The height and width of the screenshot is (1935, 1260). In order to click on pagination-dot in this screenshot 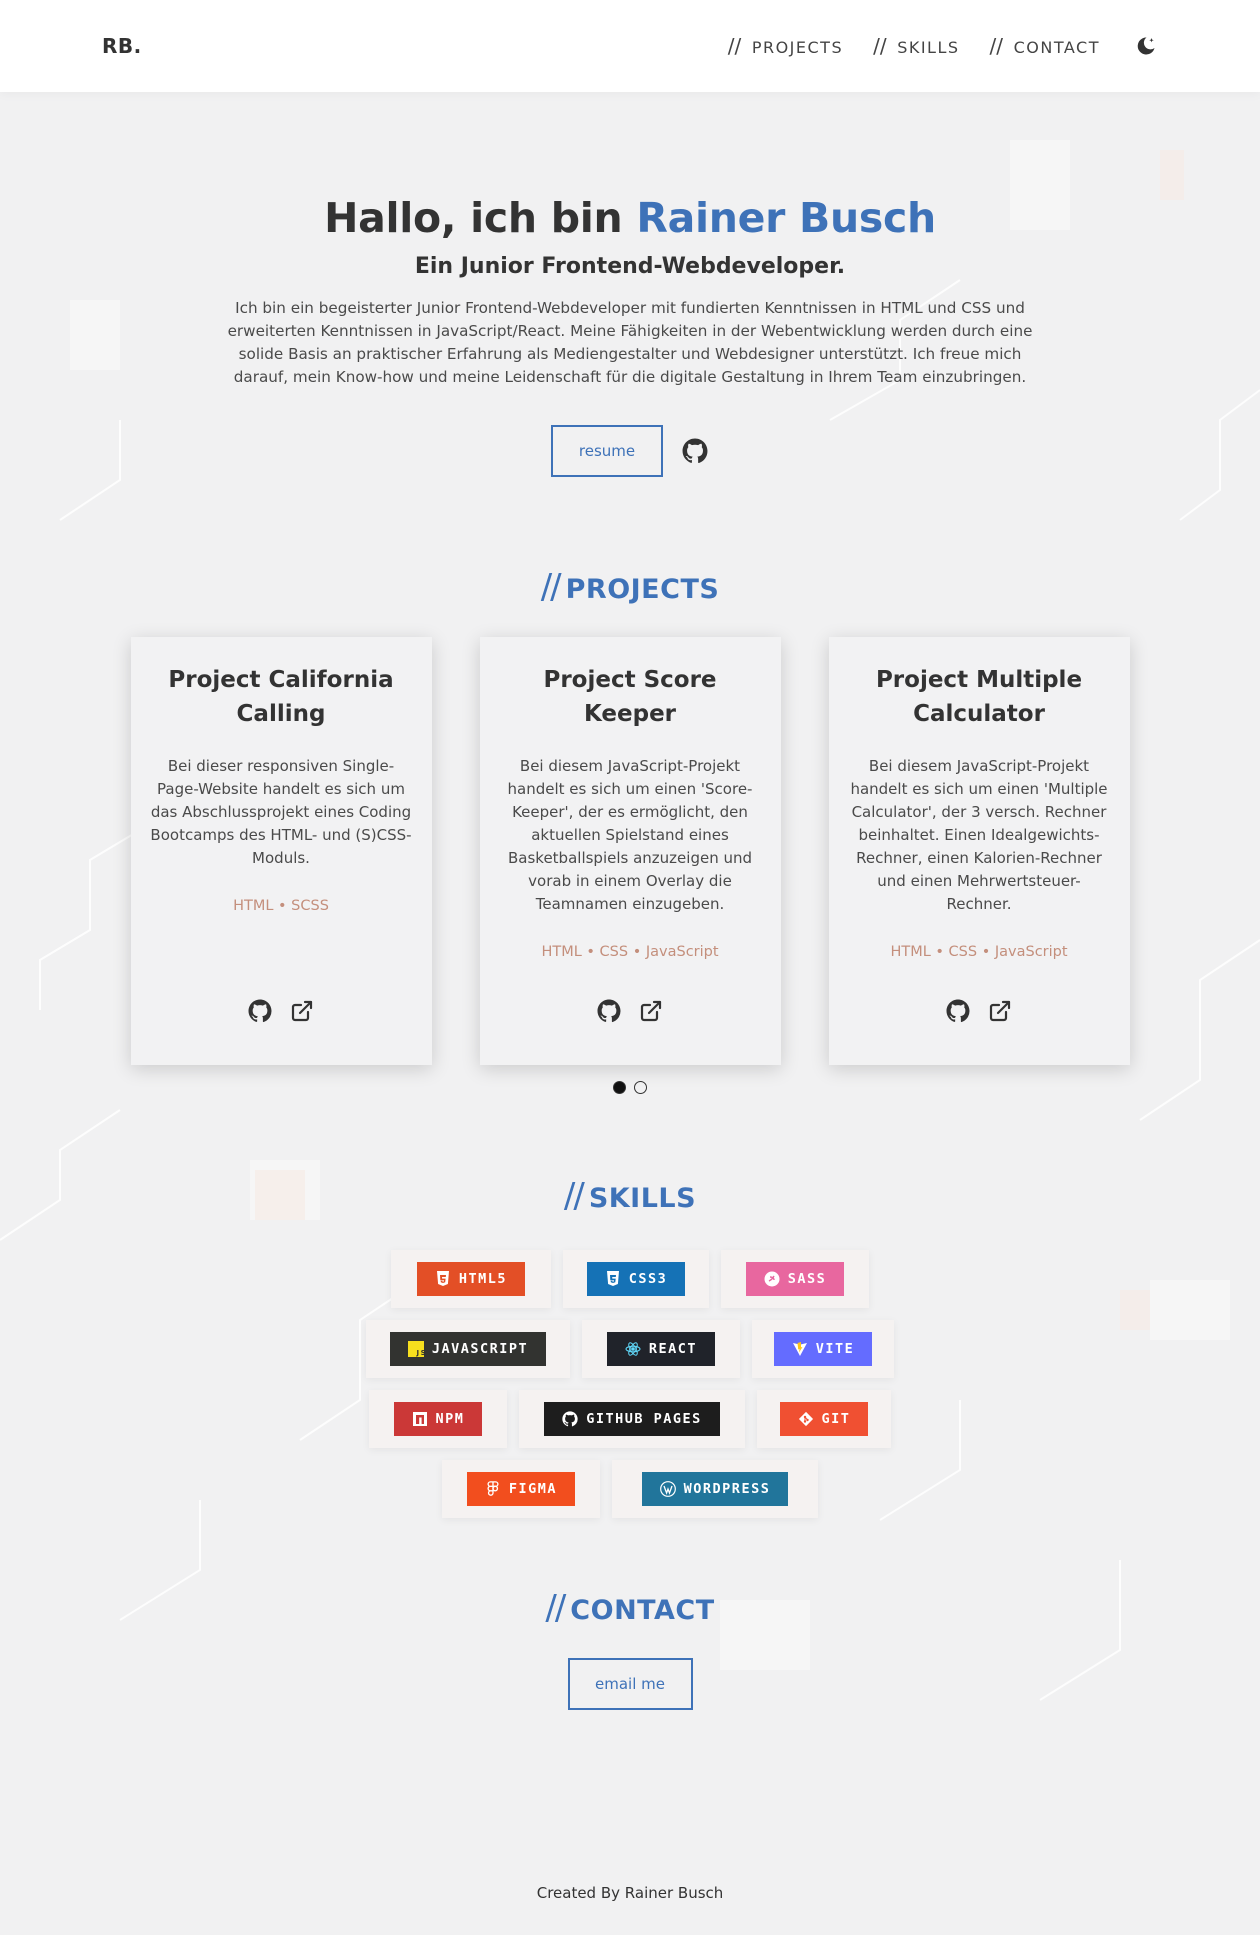, I will do `click(640, 1087)`.